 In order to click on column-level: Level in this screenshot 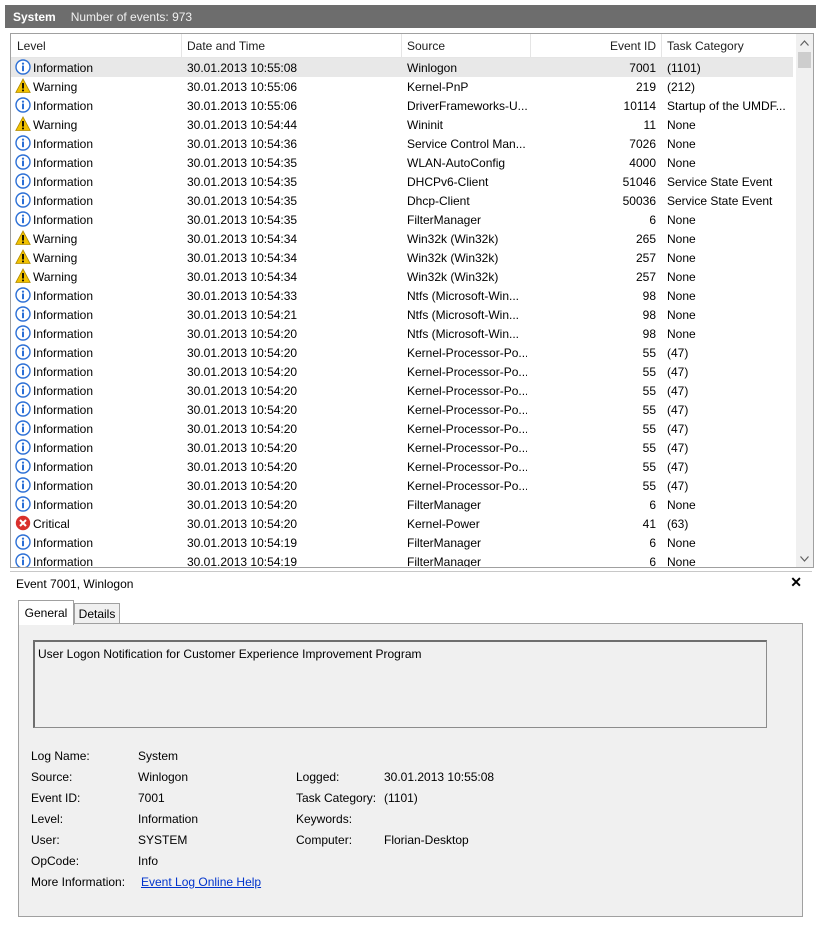, I will do `click(31, 46)`.